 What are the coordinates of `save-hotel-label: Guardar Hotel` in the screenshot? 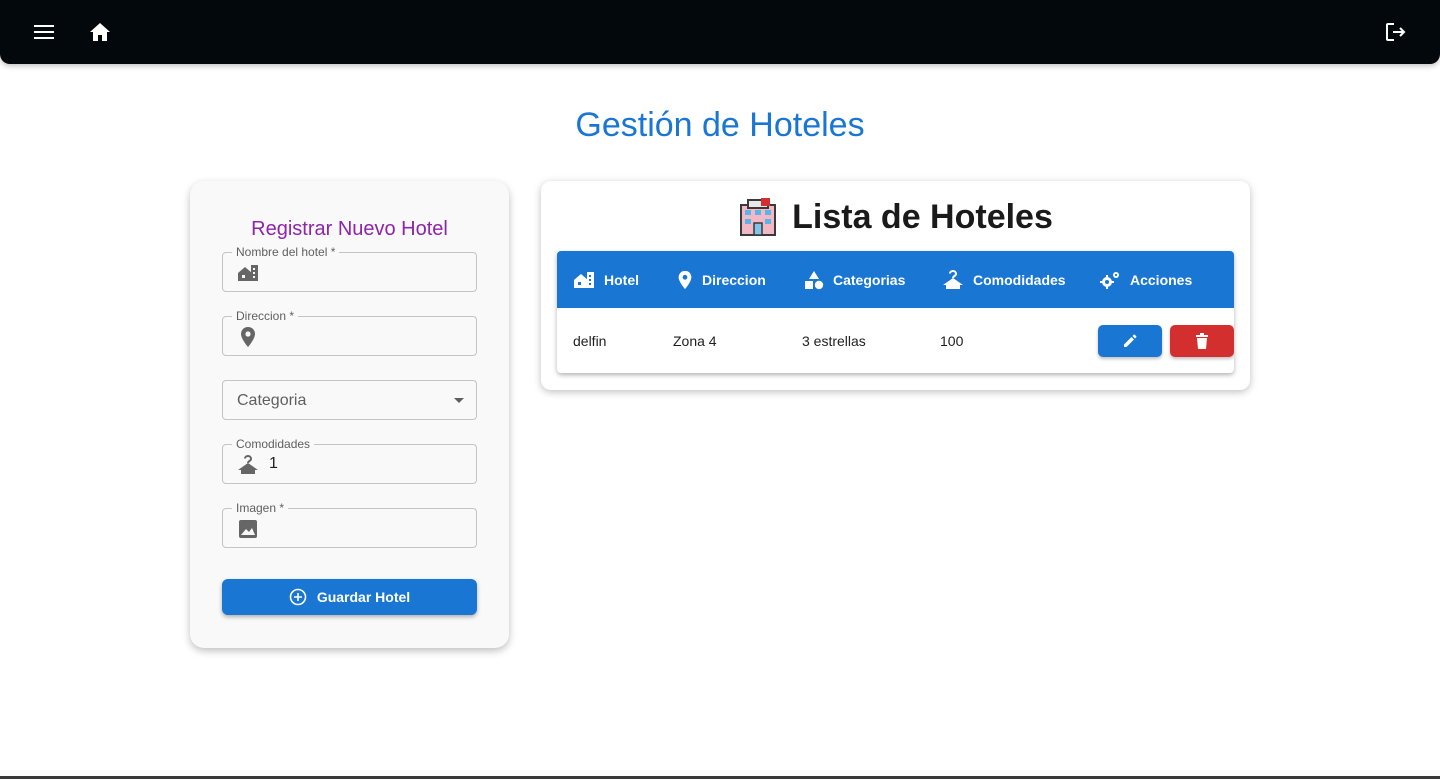 It's located at (363, 597).